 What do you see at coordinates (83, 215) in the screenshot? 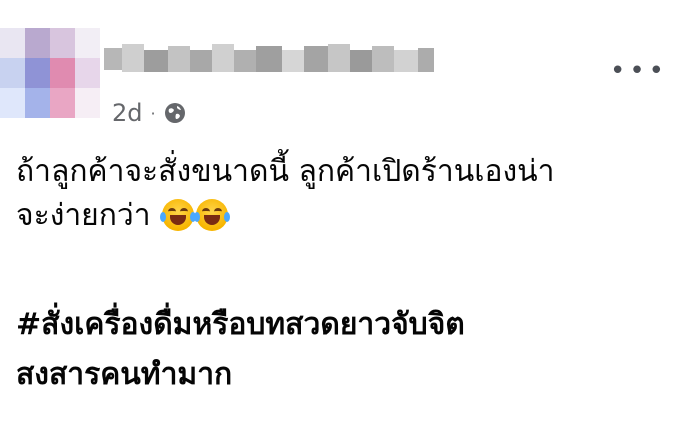
I see `post-body-text: จะง่ายกว่า` at bounding box center [83, 215].